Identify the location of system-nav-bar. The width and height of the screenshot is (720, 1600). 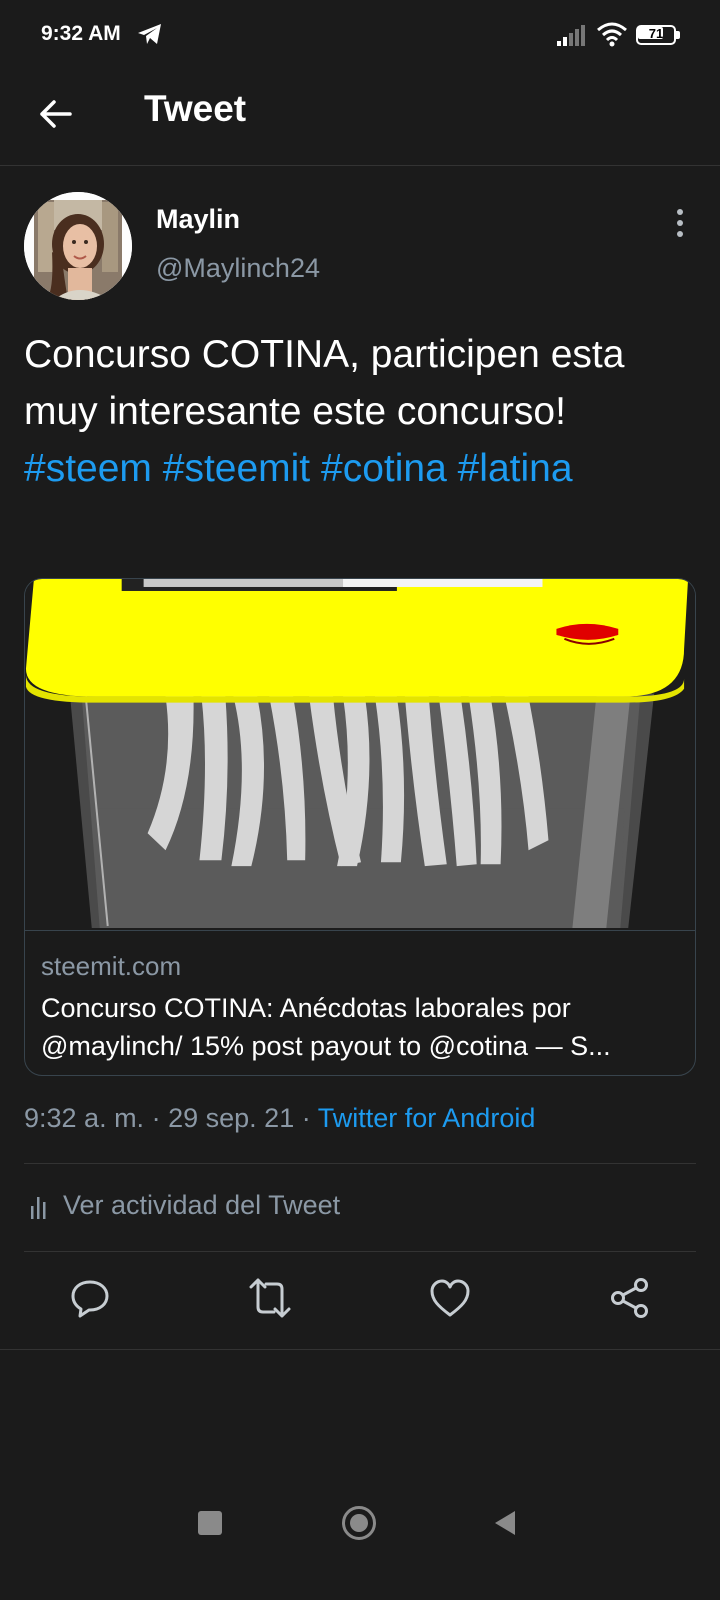
(360, 1550).